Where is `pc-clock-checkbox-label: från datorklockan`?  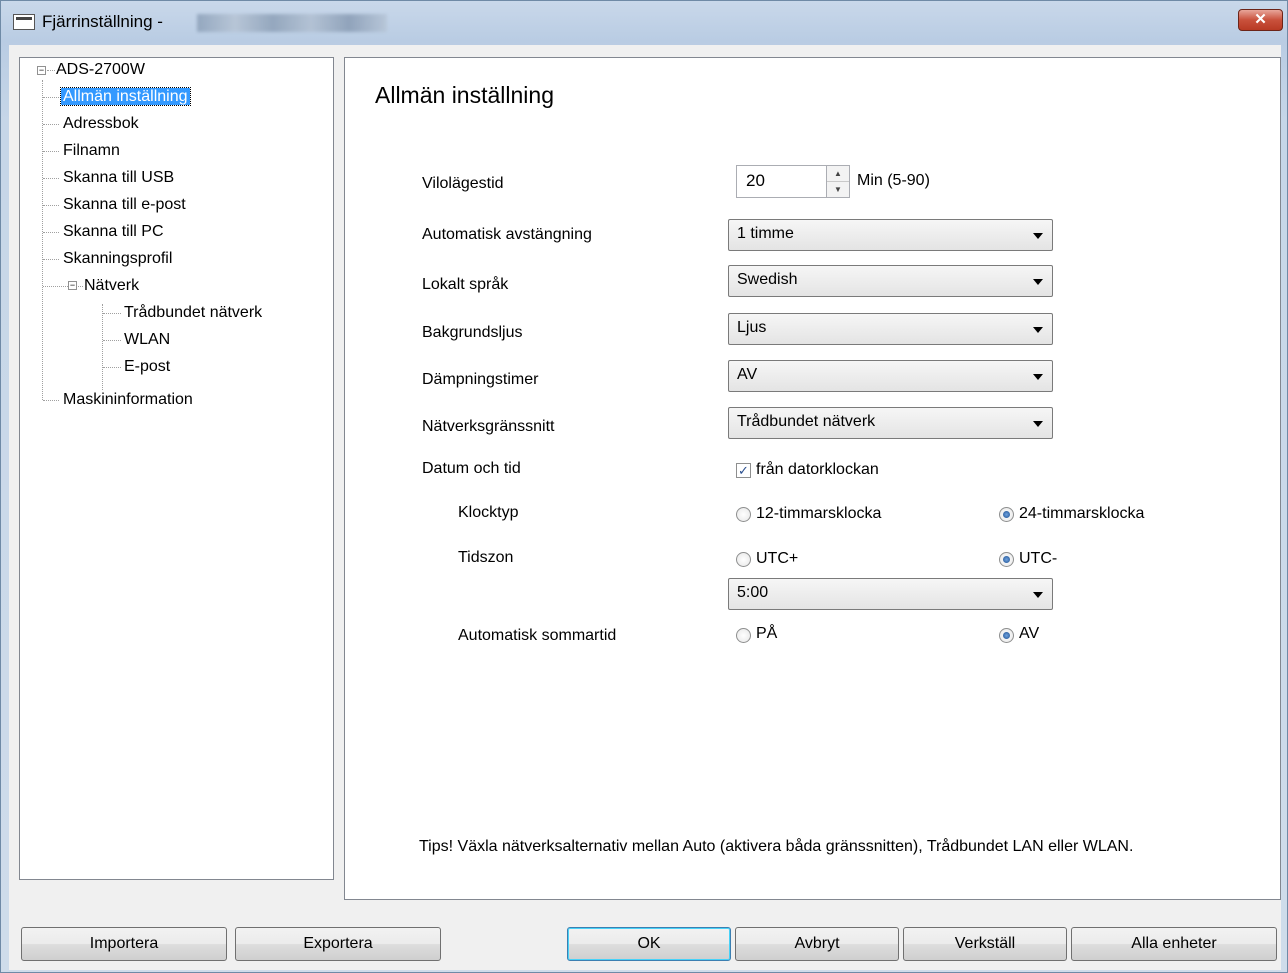 pc-clock-checkbox-label: från datorklockan is located at coordinates (817, 469).